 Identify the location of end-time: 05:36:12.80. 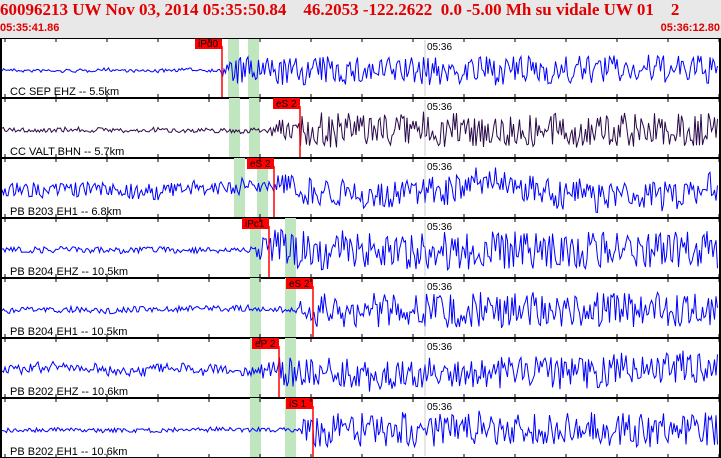
(690, 28).